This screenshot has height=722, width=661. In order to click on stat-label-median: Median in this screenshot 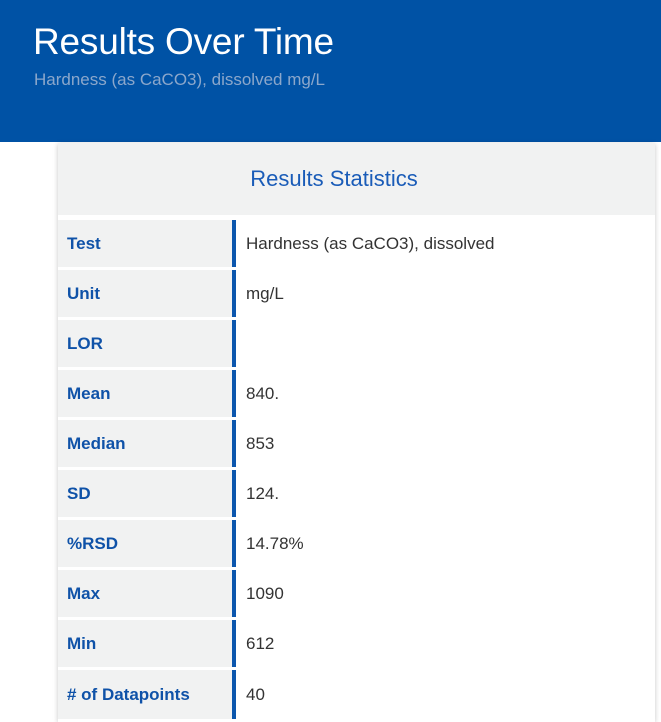, I will do `click(147, 443)`.